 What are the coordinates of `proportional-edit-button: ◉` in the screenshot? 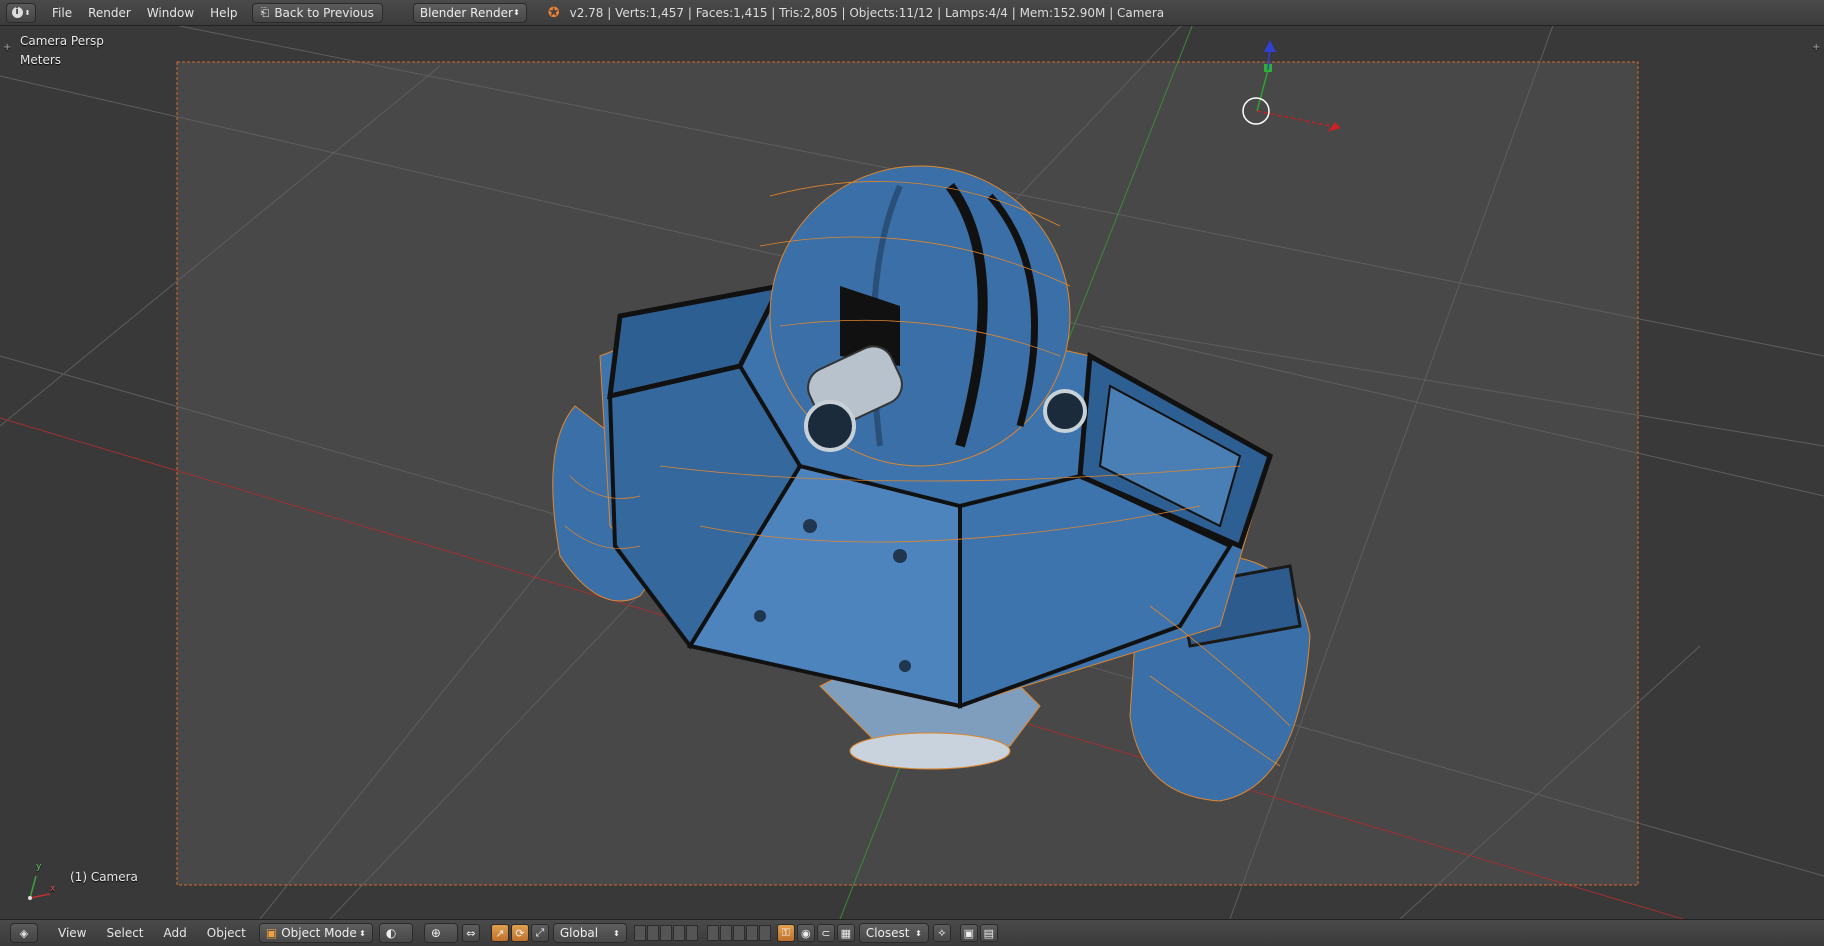 It's located at (805, 933).